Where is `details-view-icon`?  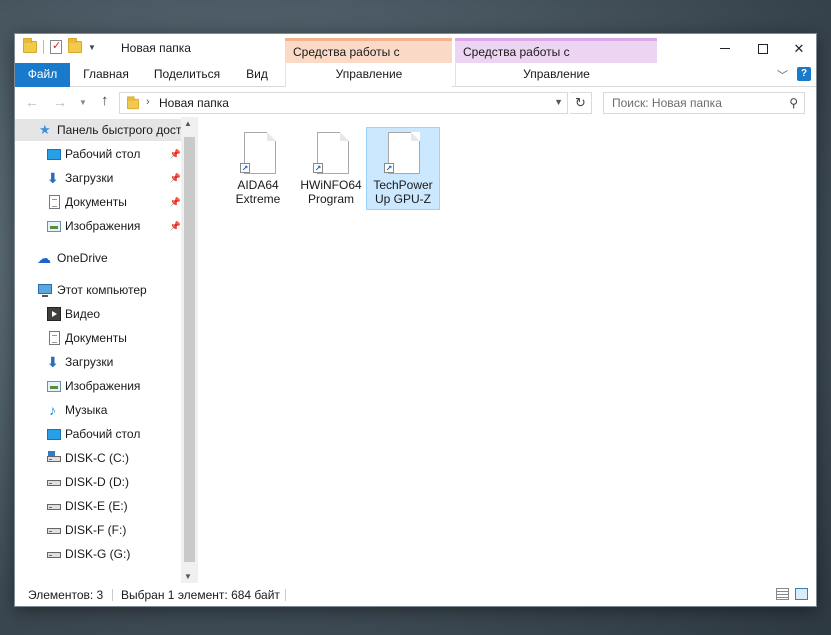 details-view-icon is located at coordinates (782, 594).